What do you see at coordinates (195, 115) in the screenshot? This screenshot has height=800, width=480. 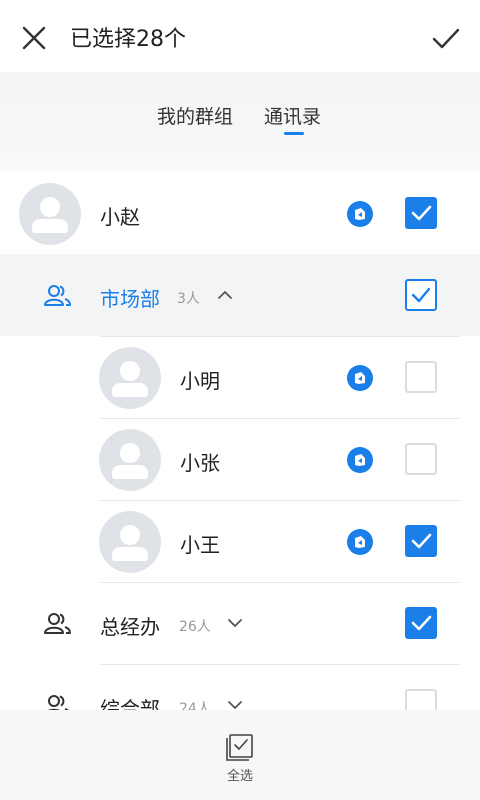 I see `tab-my-groups: 我的群组` at bounding box center [195, 115].